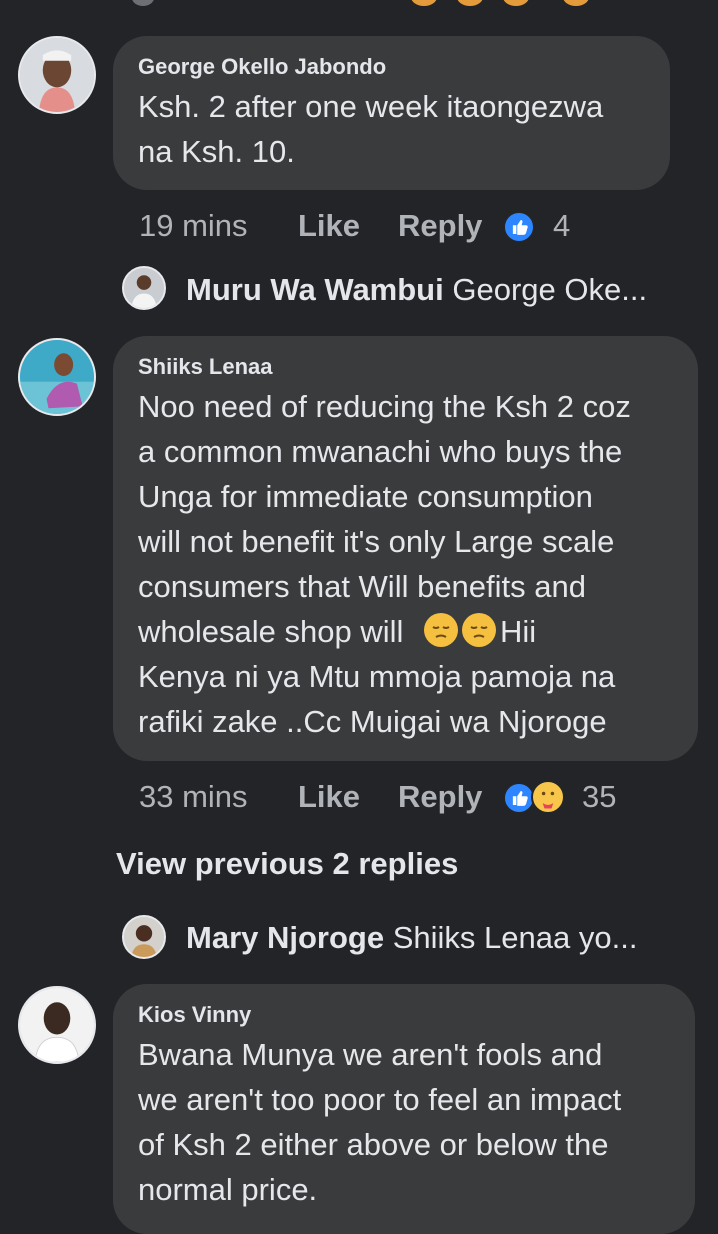 The image size is (718, 1234). Describe the element at coordinates (372, 721) in the screenshot. I see `comment-text-line: rafiki zake ..Cc Muigai wa Njoroge` at that location.